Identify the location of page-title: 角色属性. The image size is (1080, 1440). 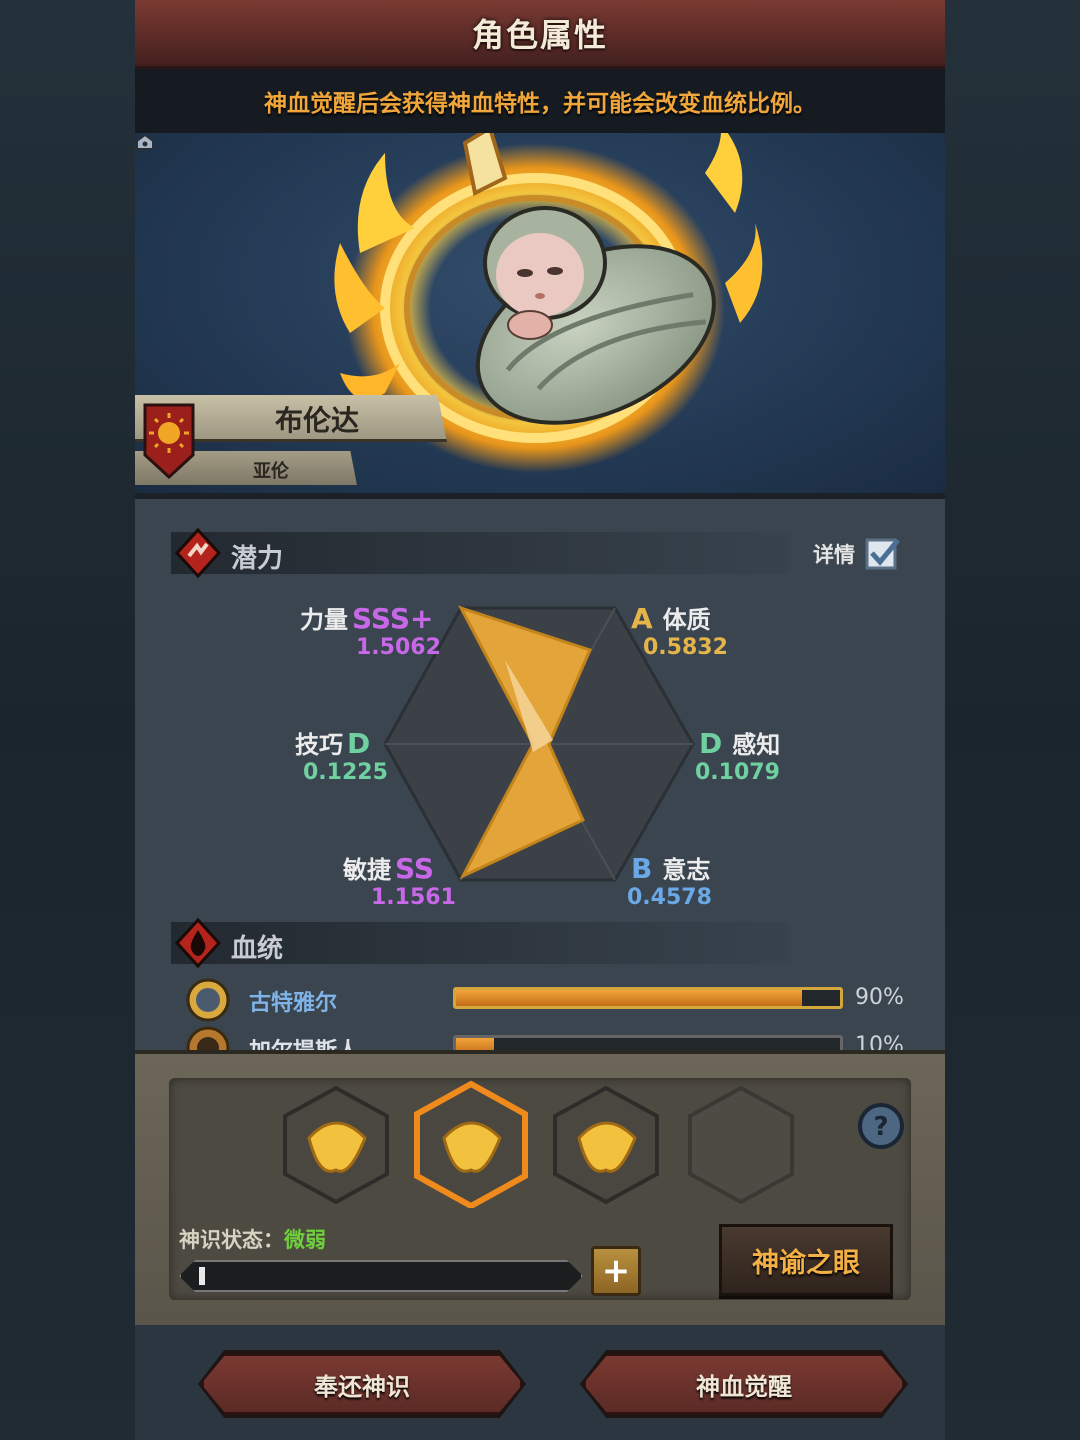
(539, 35).